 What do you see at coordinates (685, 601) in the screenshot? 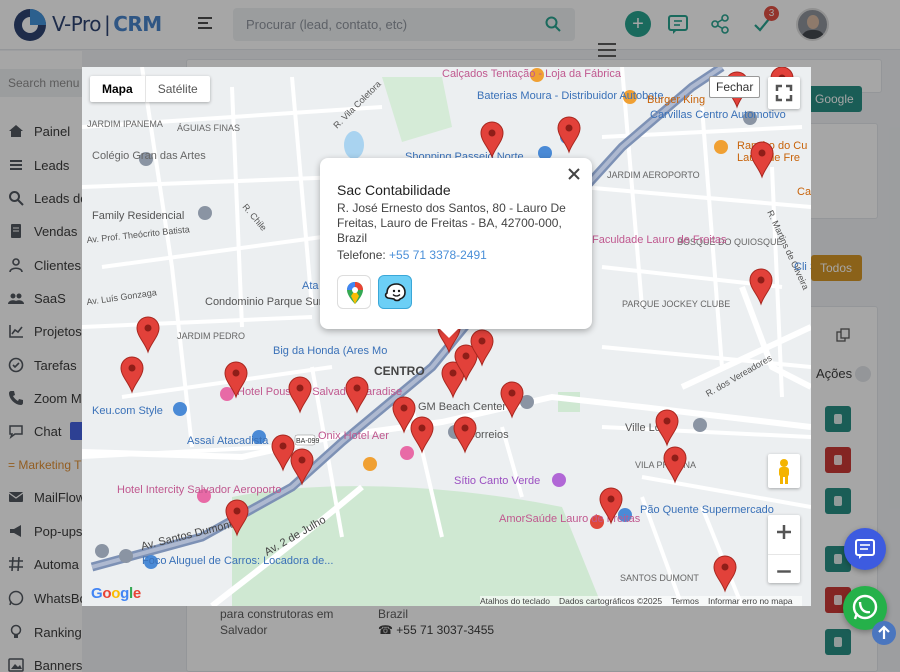
I see `terms-link: Termos` at bounding box center [685, 601].